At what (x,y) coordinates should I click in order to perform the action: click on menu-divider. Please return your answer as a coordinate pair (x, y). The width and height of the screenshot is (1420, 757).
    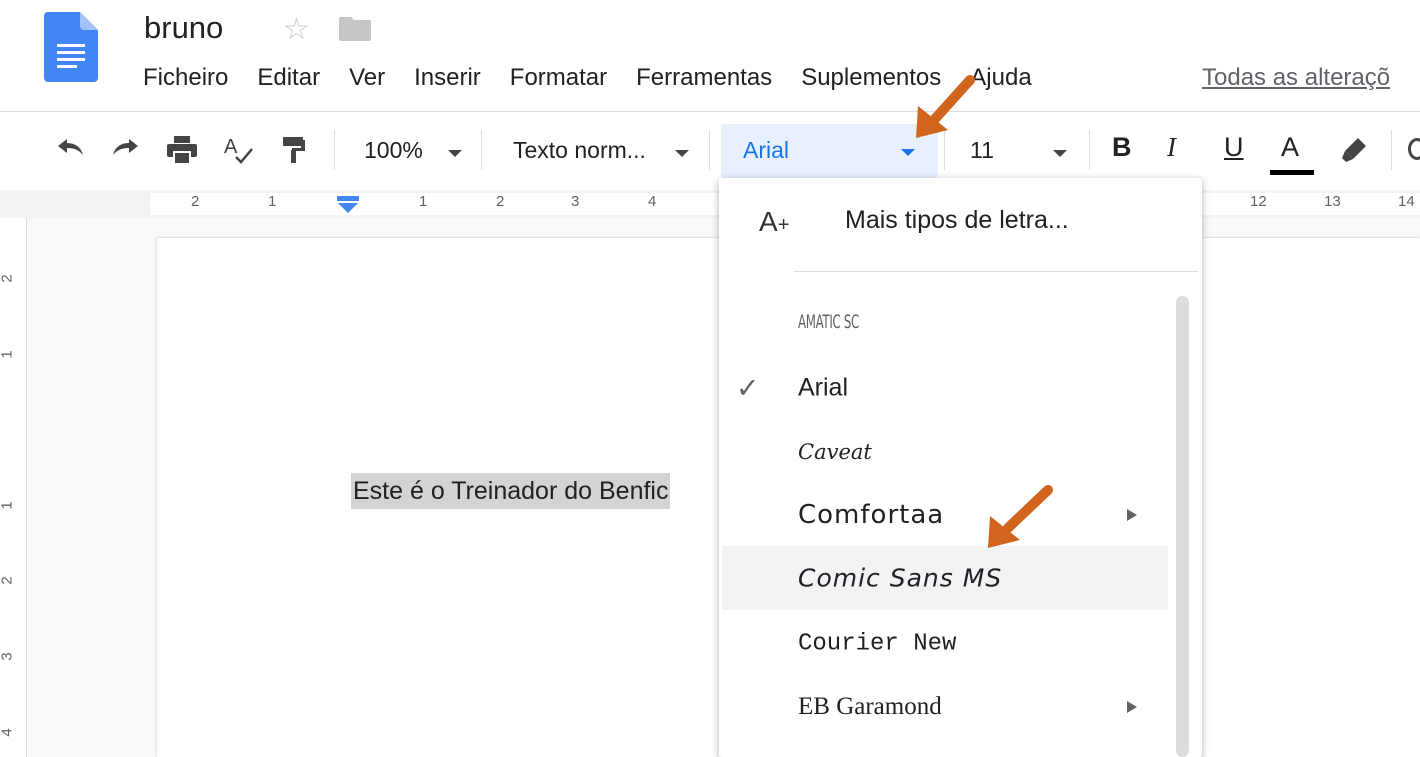
    Looking at the image, I should click on (996, 271).